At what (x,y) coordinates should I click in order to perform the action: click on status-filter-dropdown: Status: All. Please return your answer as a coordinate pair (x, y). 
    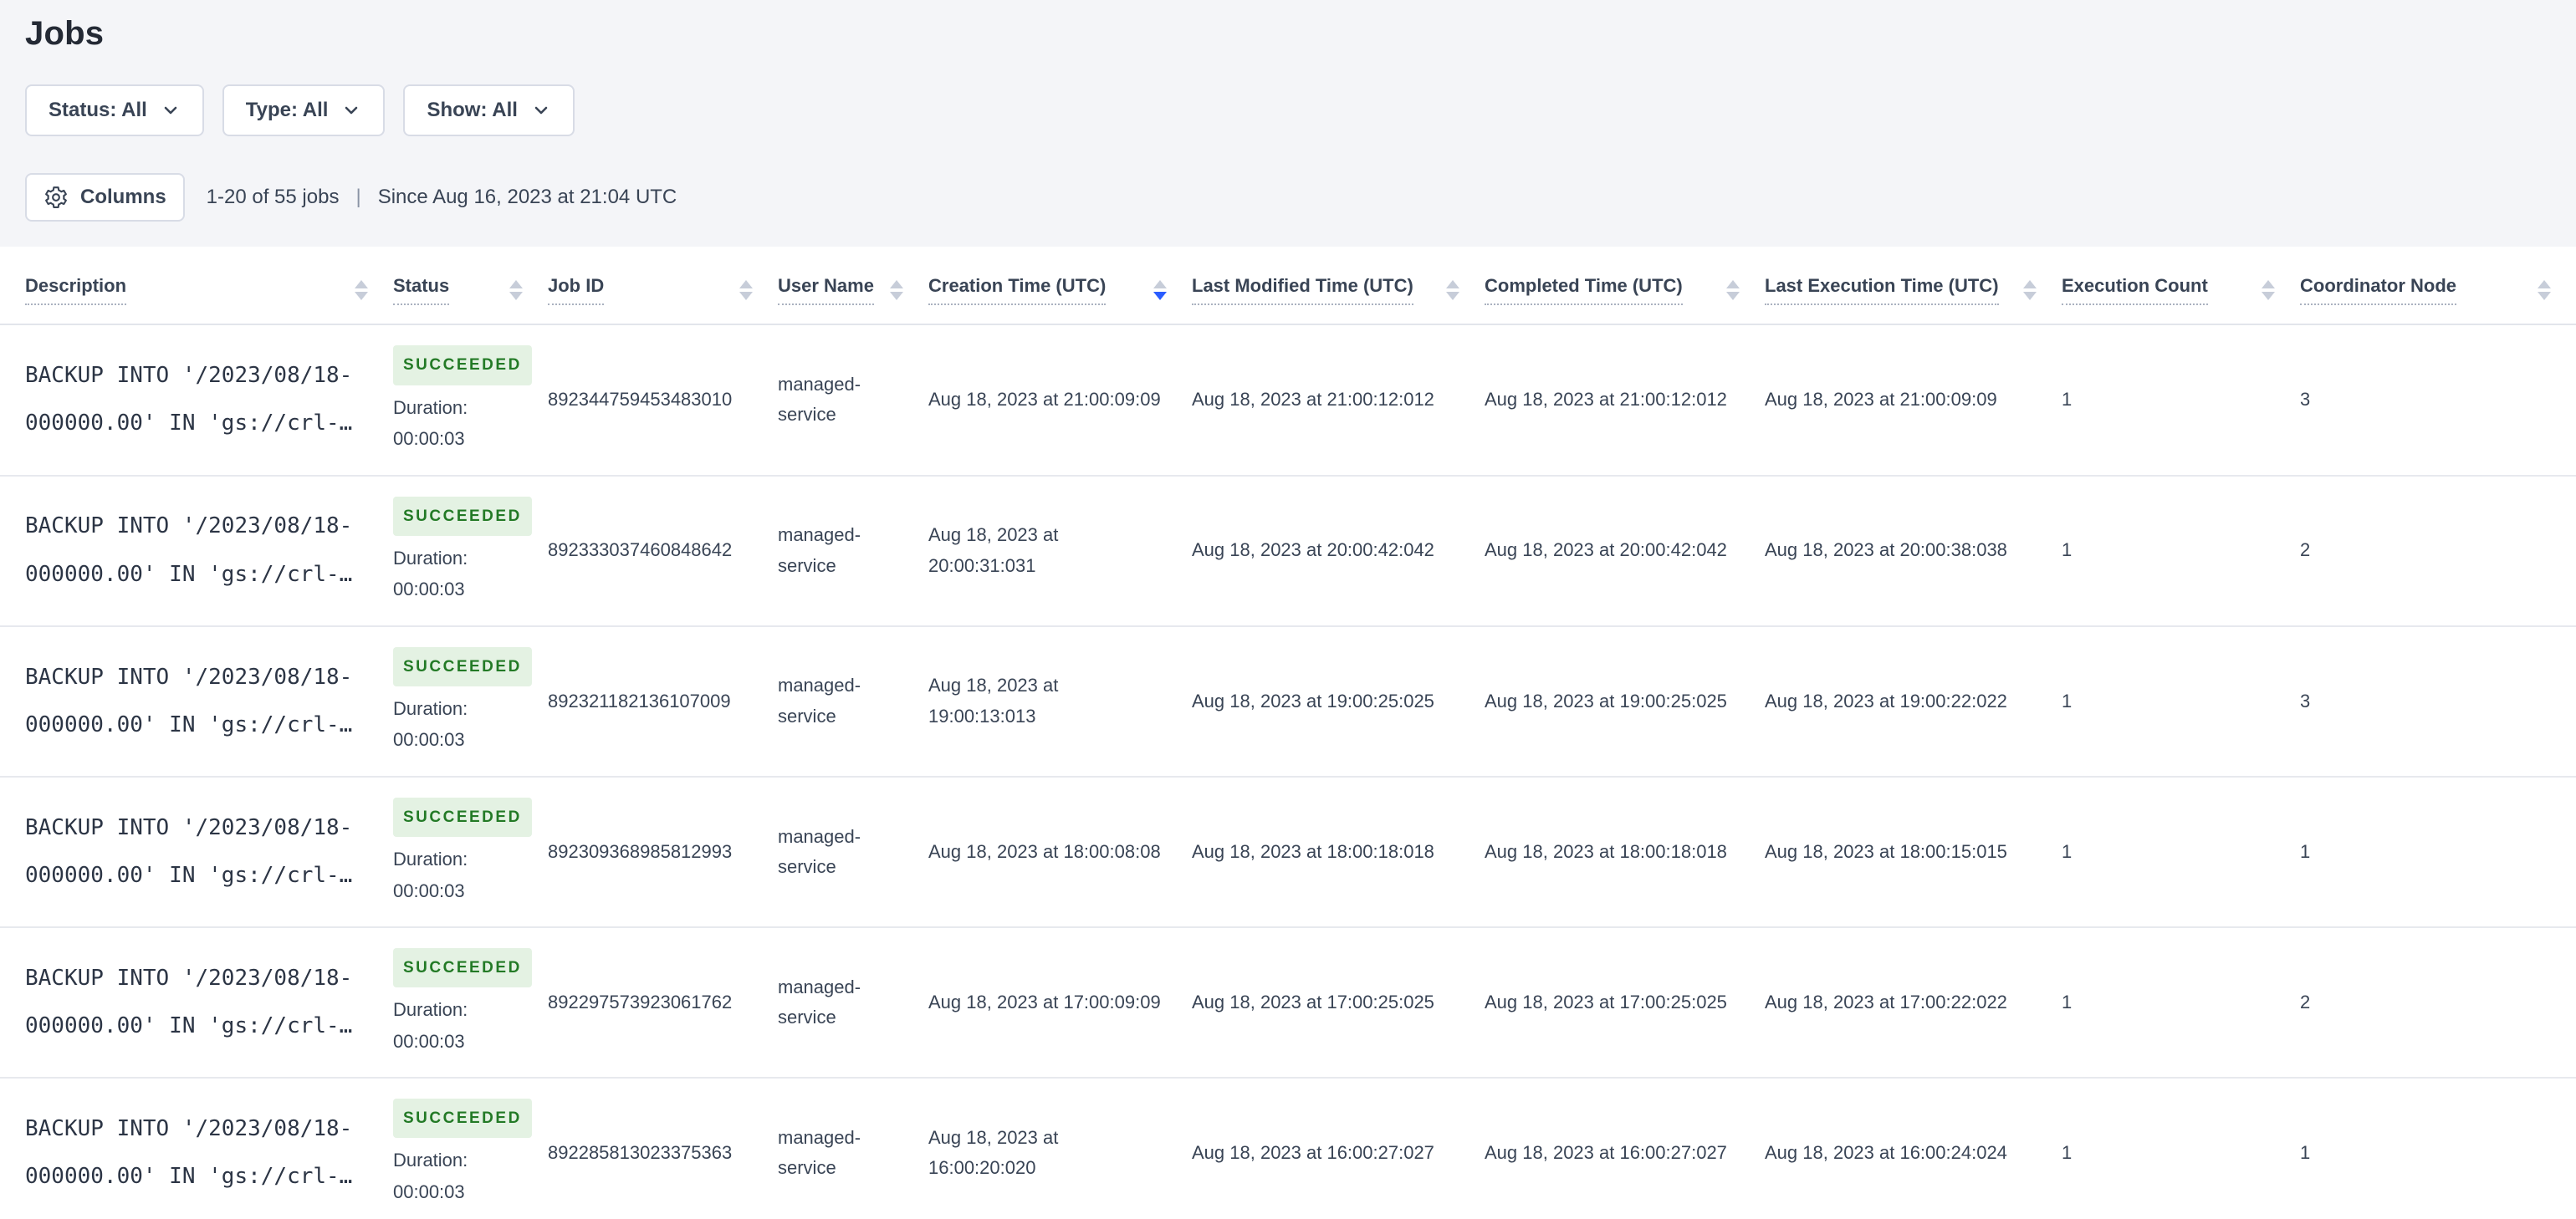
    Looking at the image, I should click on (114, 110).